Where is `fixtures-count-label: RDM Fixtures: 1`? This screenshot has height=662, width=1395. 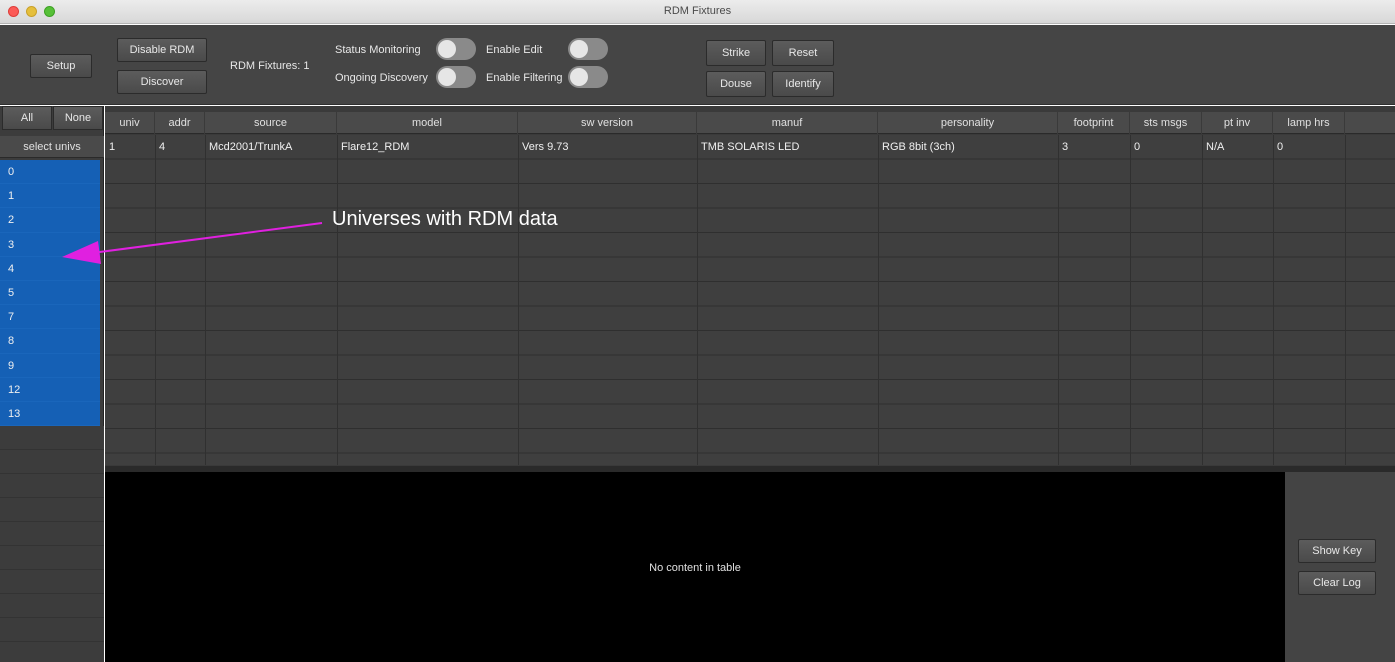
fixtures-count-label: RDM Fixtures: 1 is located at coordinates (269, 66).